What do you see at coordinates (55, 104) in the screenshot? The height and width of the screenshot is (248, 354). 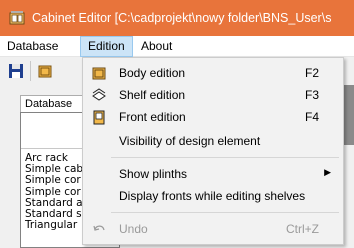 I see `database-tab: Database` at bounding box center [55, 104].